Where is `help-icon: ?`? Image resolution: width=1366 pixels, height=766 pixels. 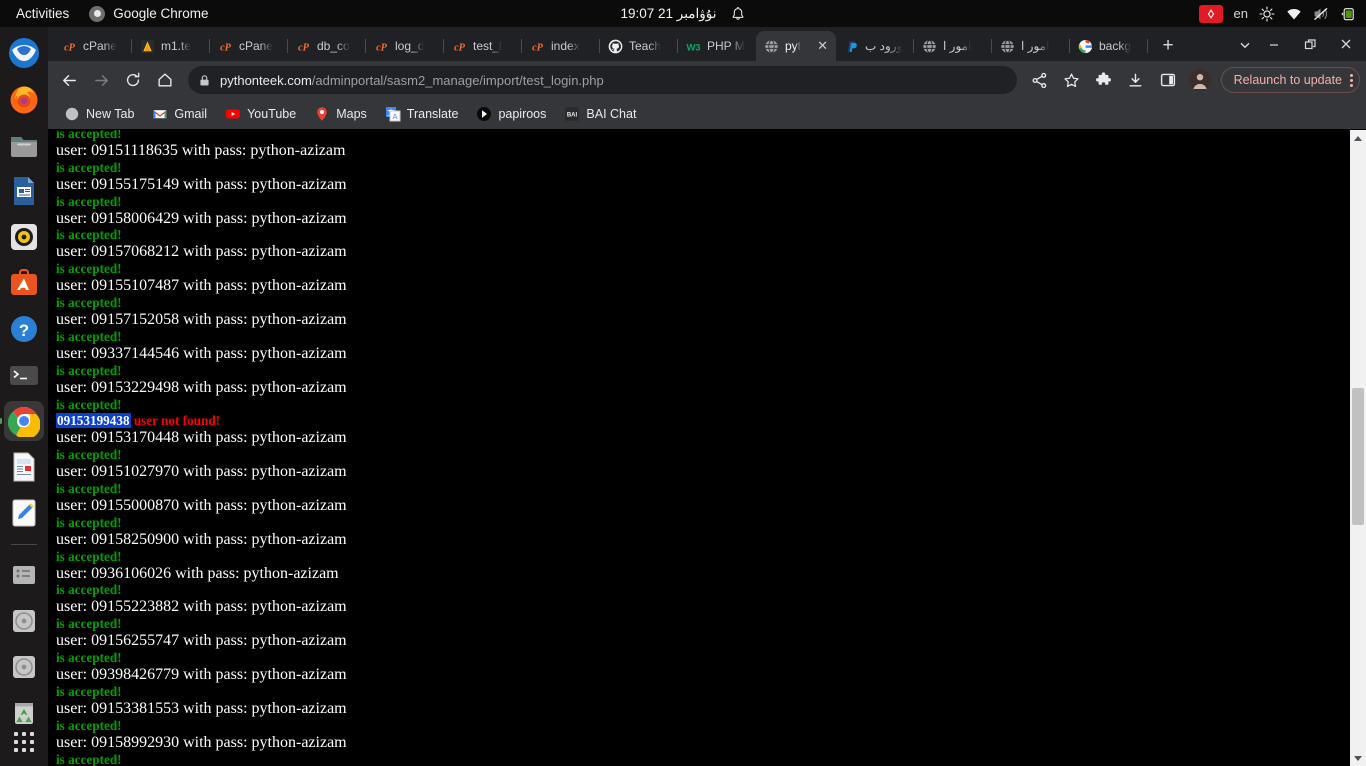 help-icon: ? is located at coordinates (24, 329).